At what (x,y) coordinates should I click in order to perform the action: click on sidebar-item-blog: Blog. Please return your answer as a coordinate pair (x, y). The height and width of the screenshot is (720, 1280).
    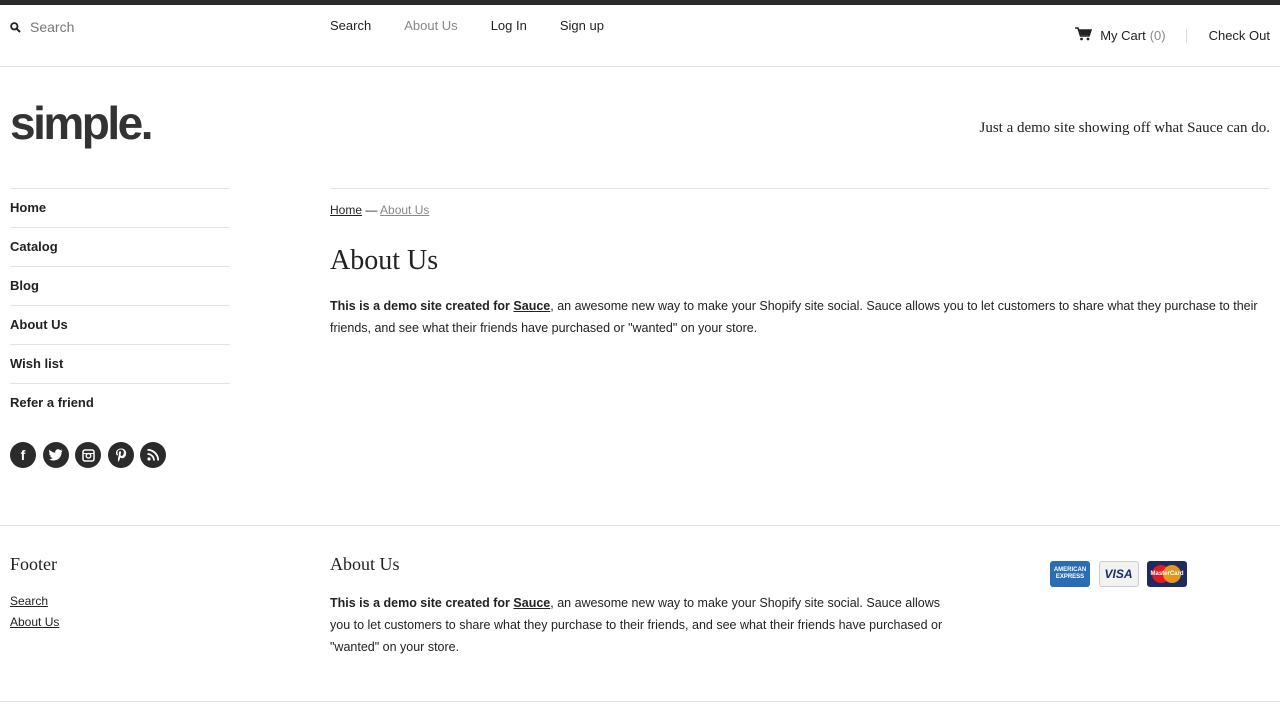
    Looking at the image, I should click on (120, 286).